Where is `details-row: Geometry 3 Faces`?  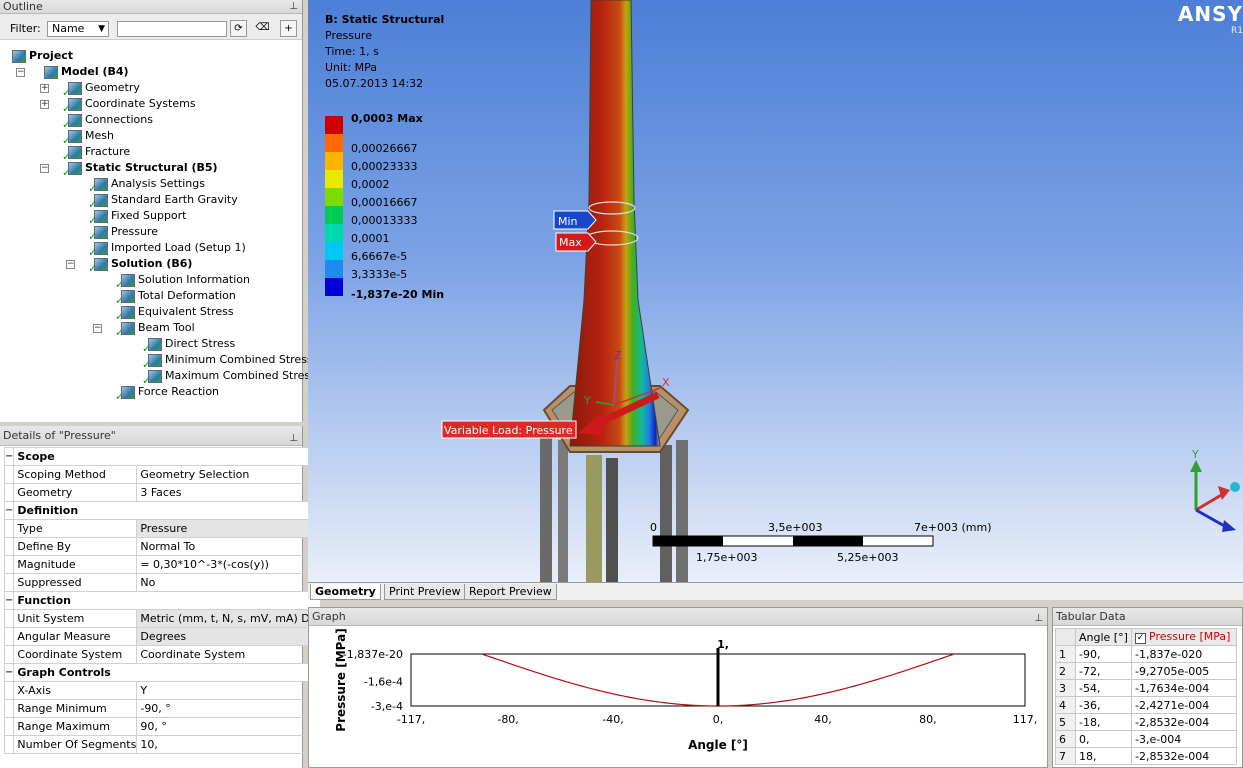
details-row: Geometry 3 Faces is located at coordinates (162, 492).